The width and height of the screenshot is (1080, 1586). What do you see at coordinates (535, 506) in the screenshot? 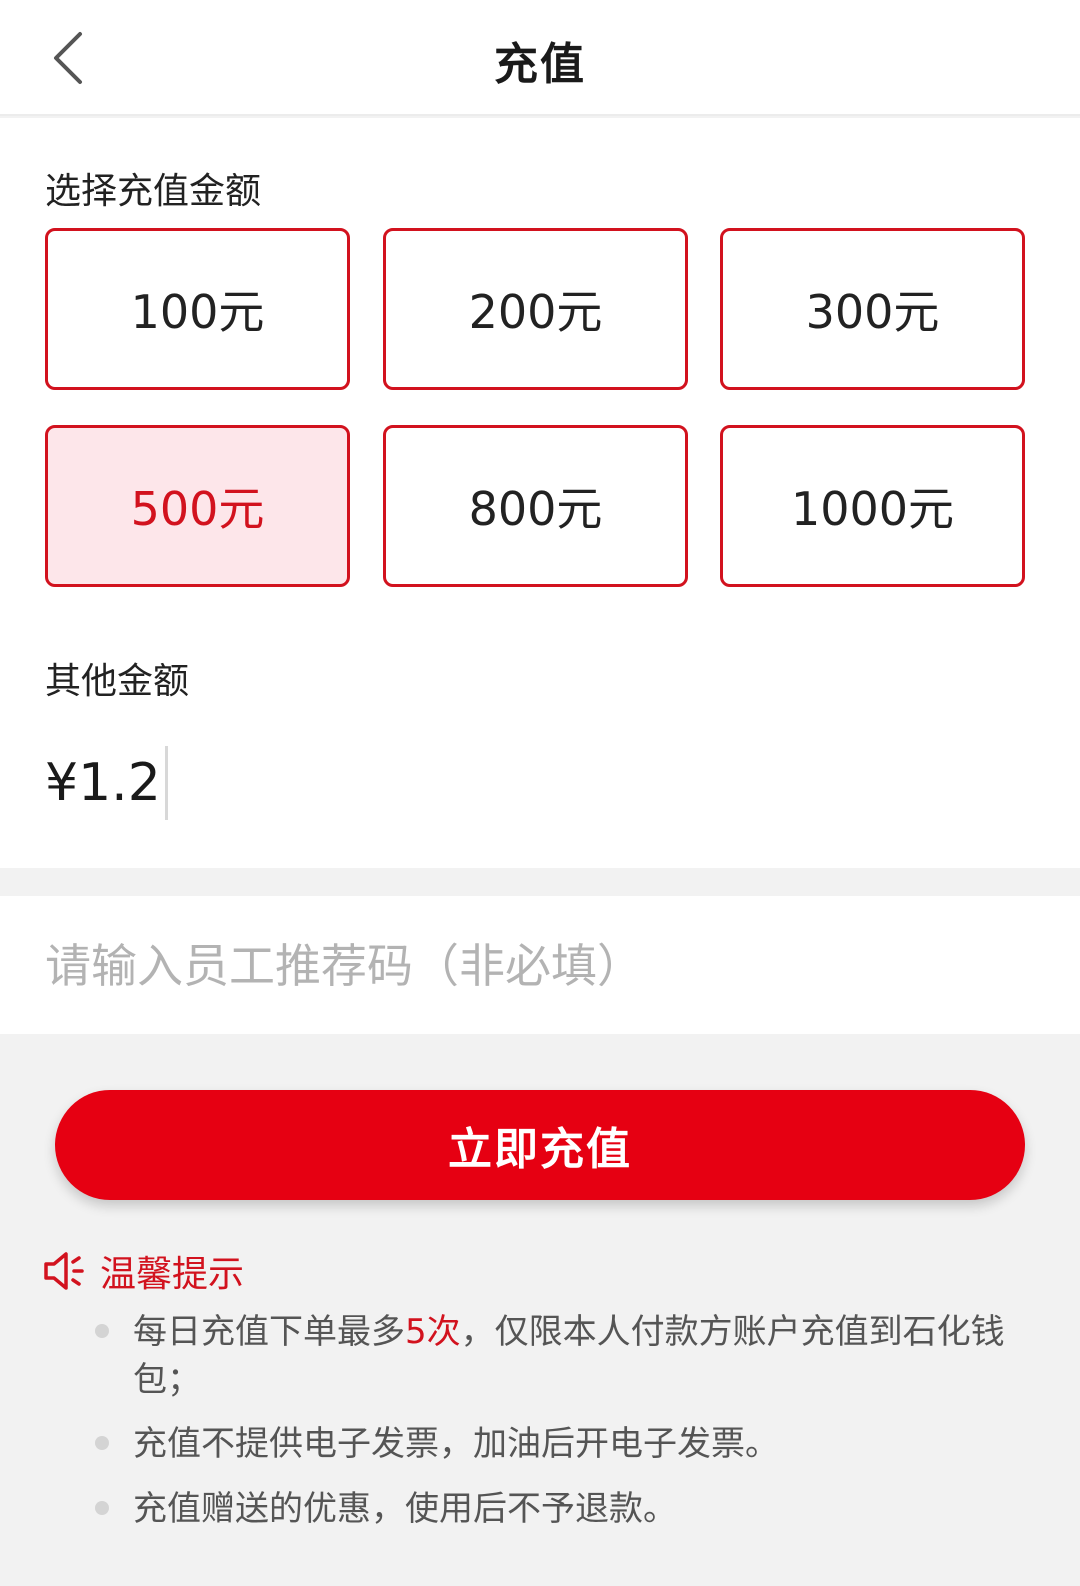
I see `amount-option-800: 800元` at bounding box center [535, 506].